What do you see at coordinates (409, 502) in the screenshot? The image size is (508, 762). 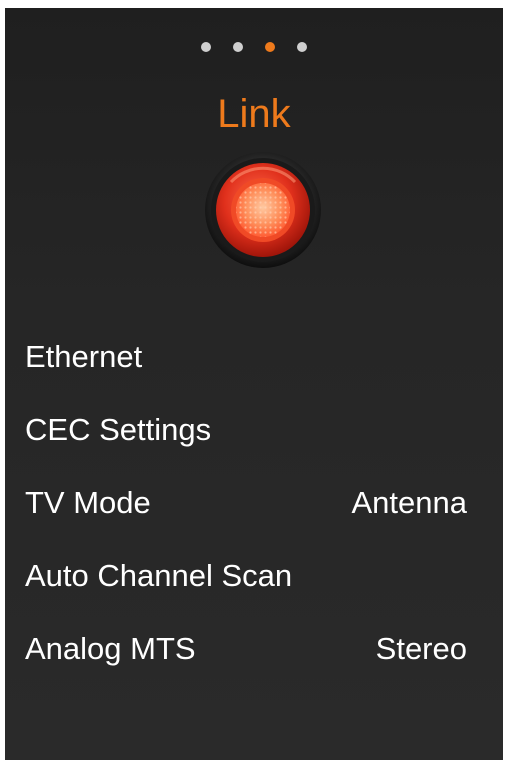 I see `menu-item-value: Antenna` at bounding box center [409, 502].